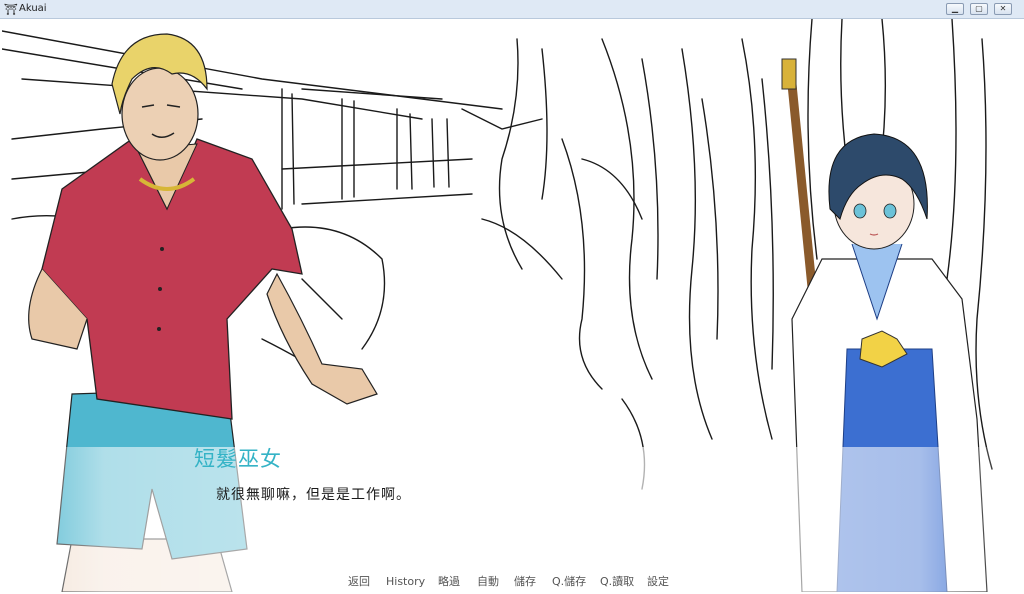  I want to click on quick-menu-save: 儲存, so click(525, 582).